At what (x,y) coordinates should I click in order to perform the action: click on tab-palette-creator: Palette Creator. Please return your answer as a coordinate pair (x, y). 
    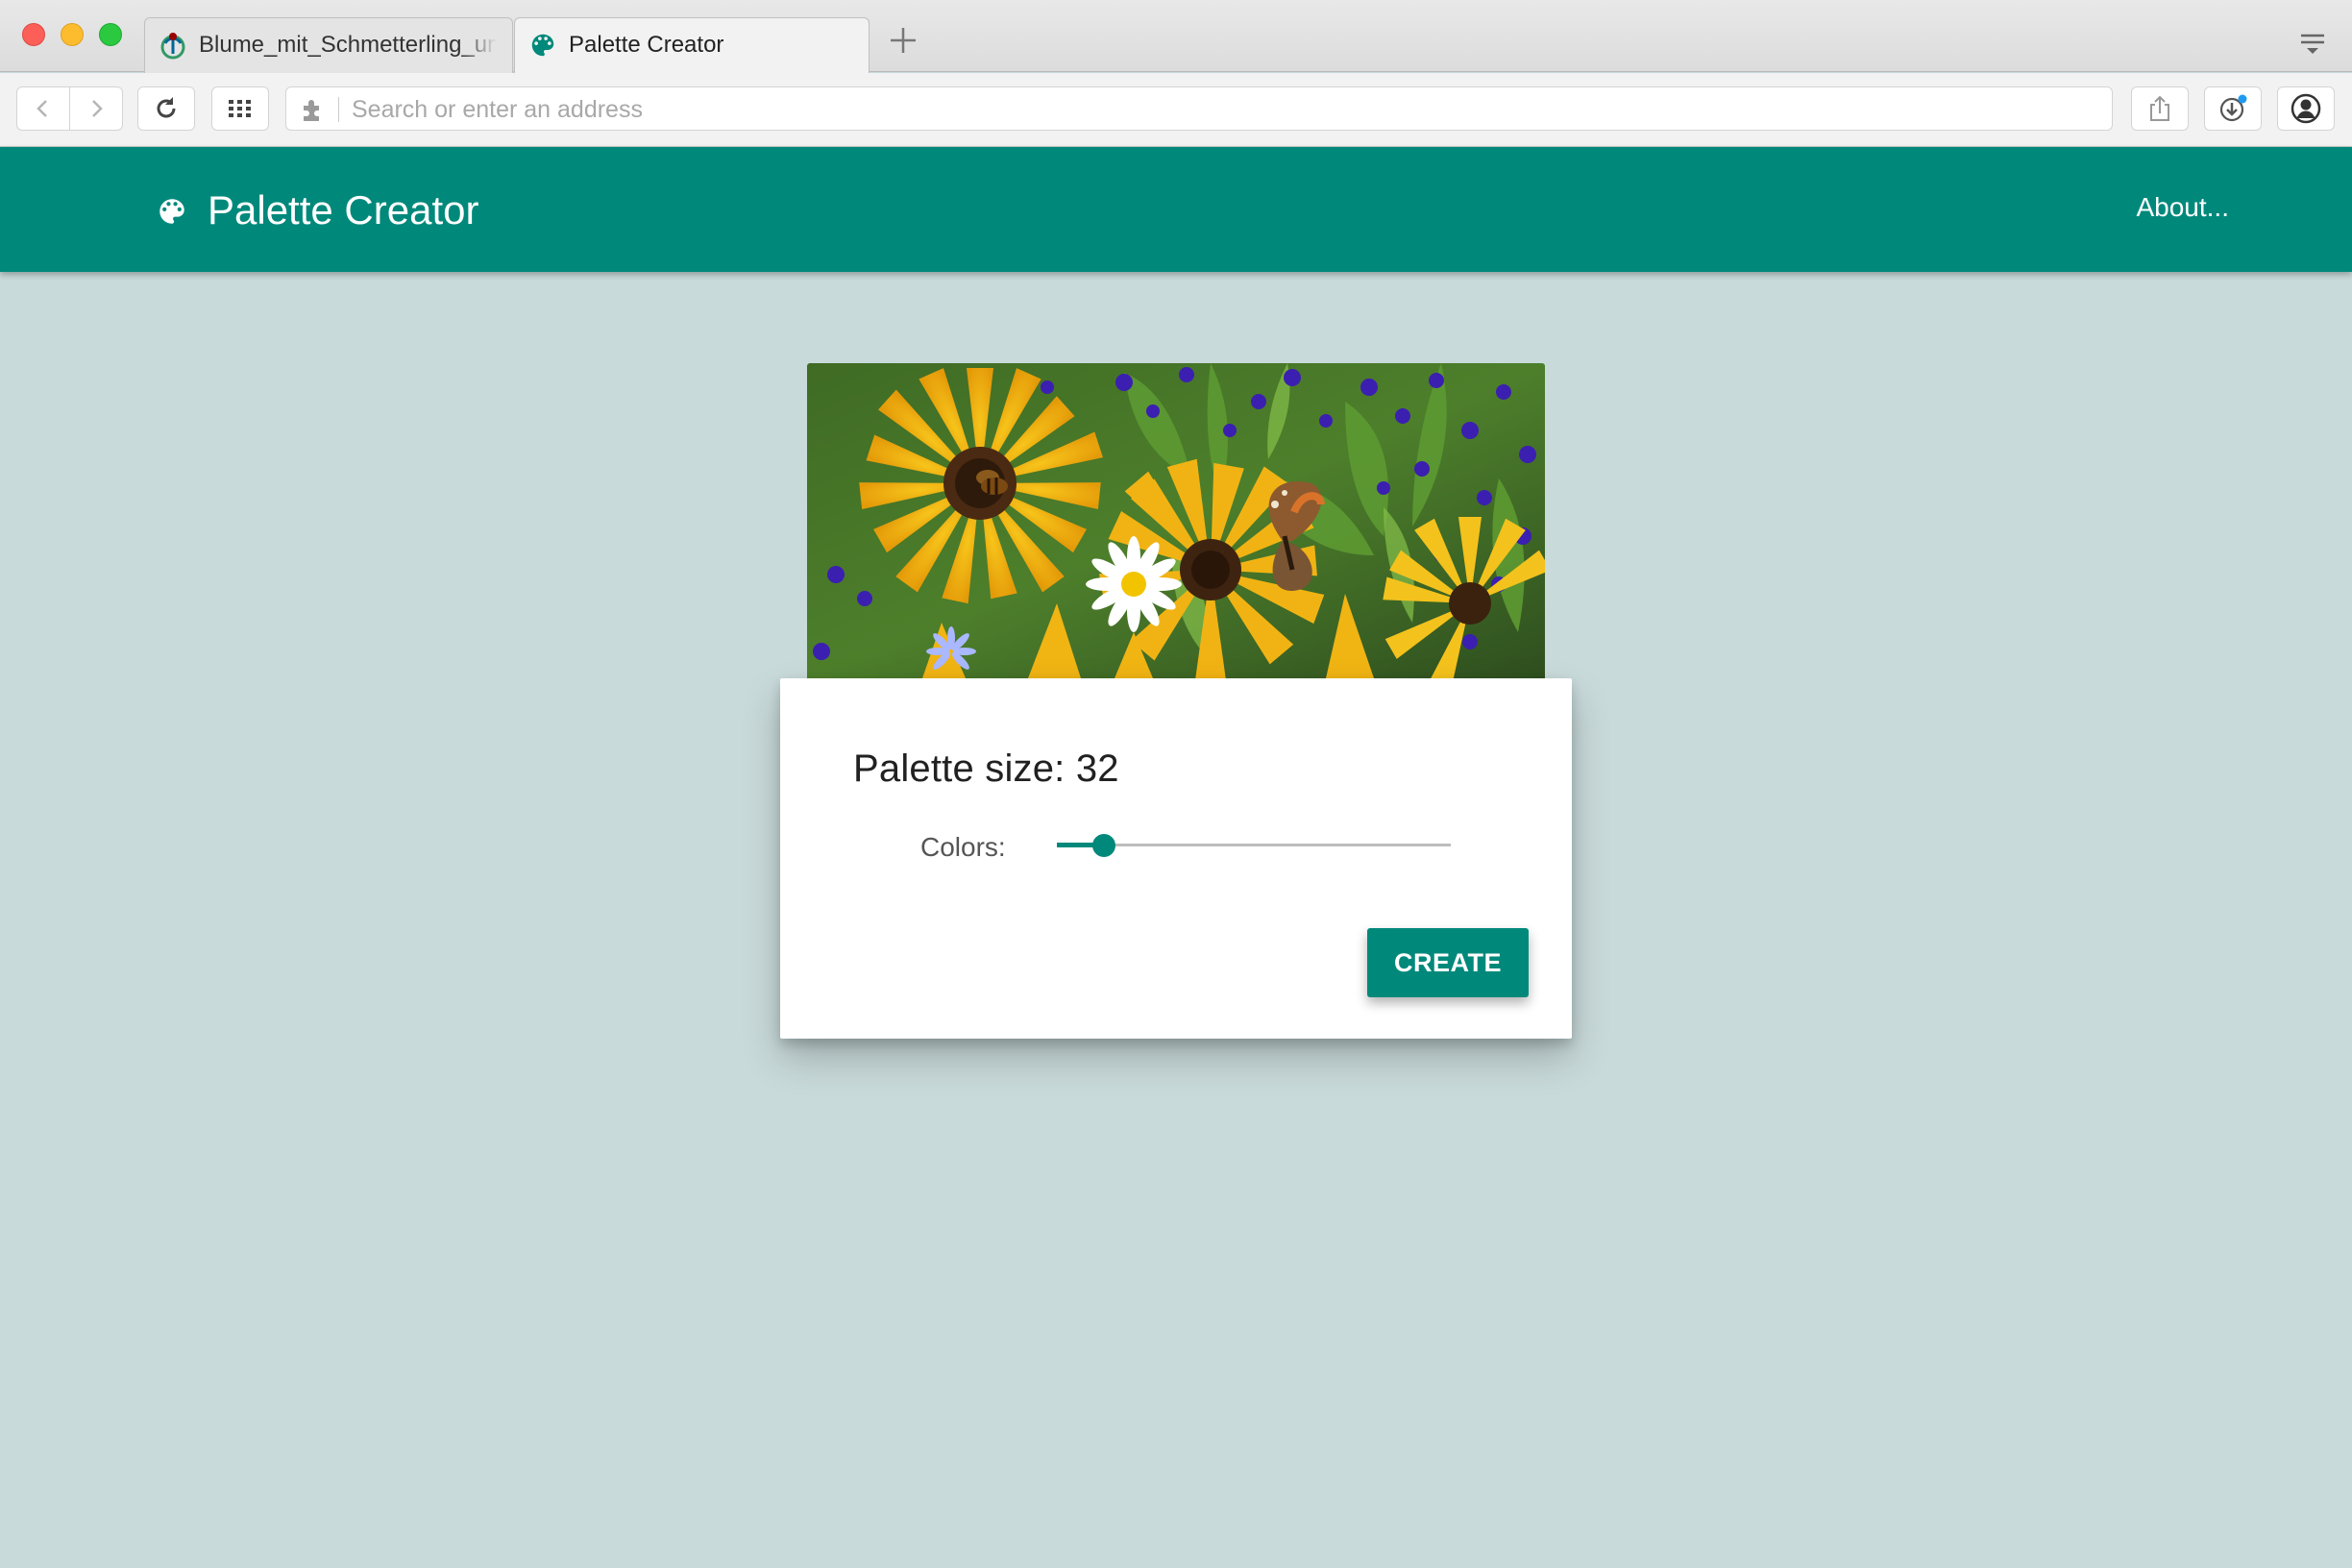
    Looking at the image, I should click on (692, 45).